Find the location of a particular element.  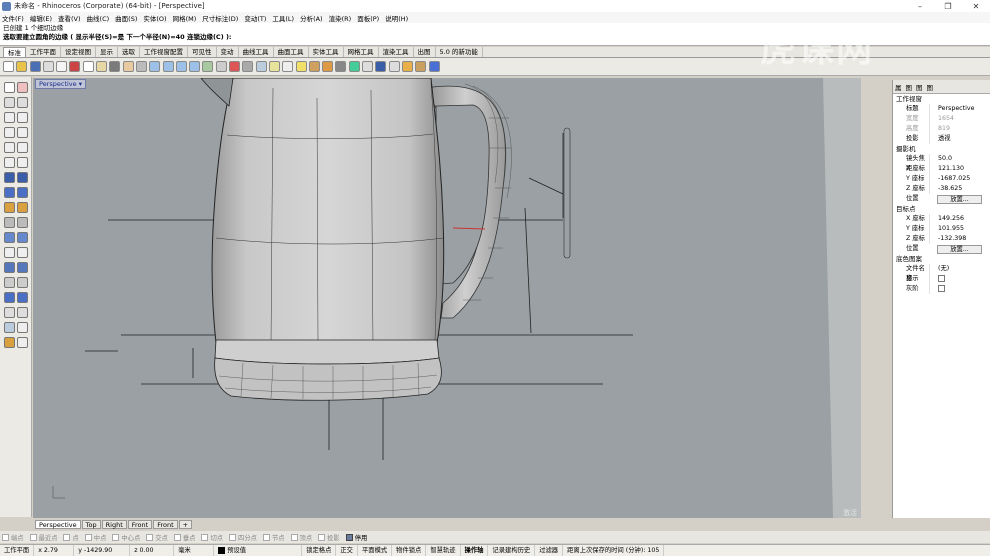

osnap-end-checkbox is located at coordinates (5, 537).